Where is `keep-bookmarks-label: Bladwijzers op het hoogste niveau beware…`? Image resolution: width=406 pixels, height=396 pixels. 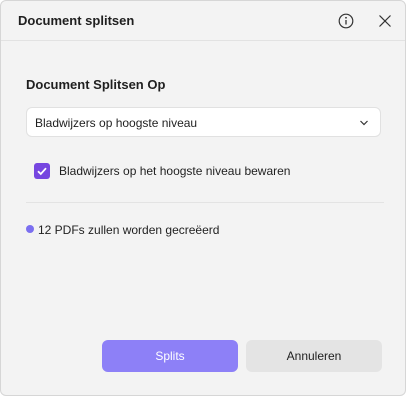 keep-bookmarks-label: Bladwijzers op het hoogste niveau beware… is located at coordinates (174, 171).